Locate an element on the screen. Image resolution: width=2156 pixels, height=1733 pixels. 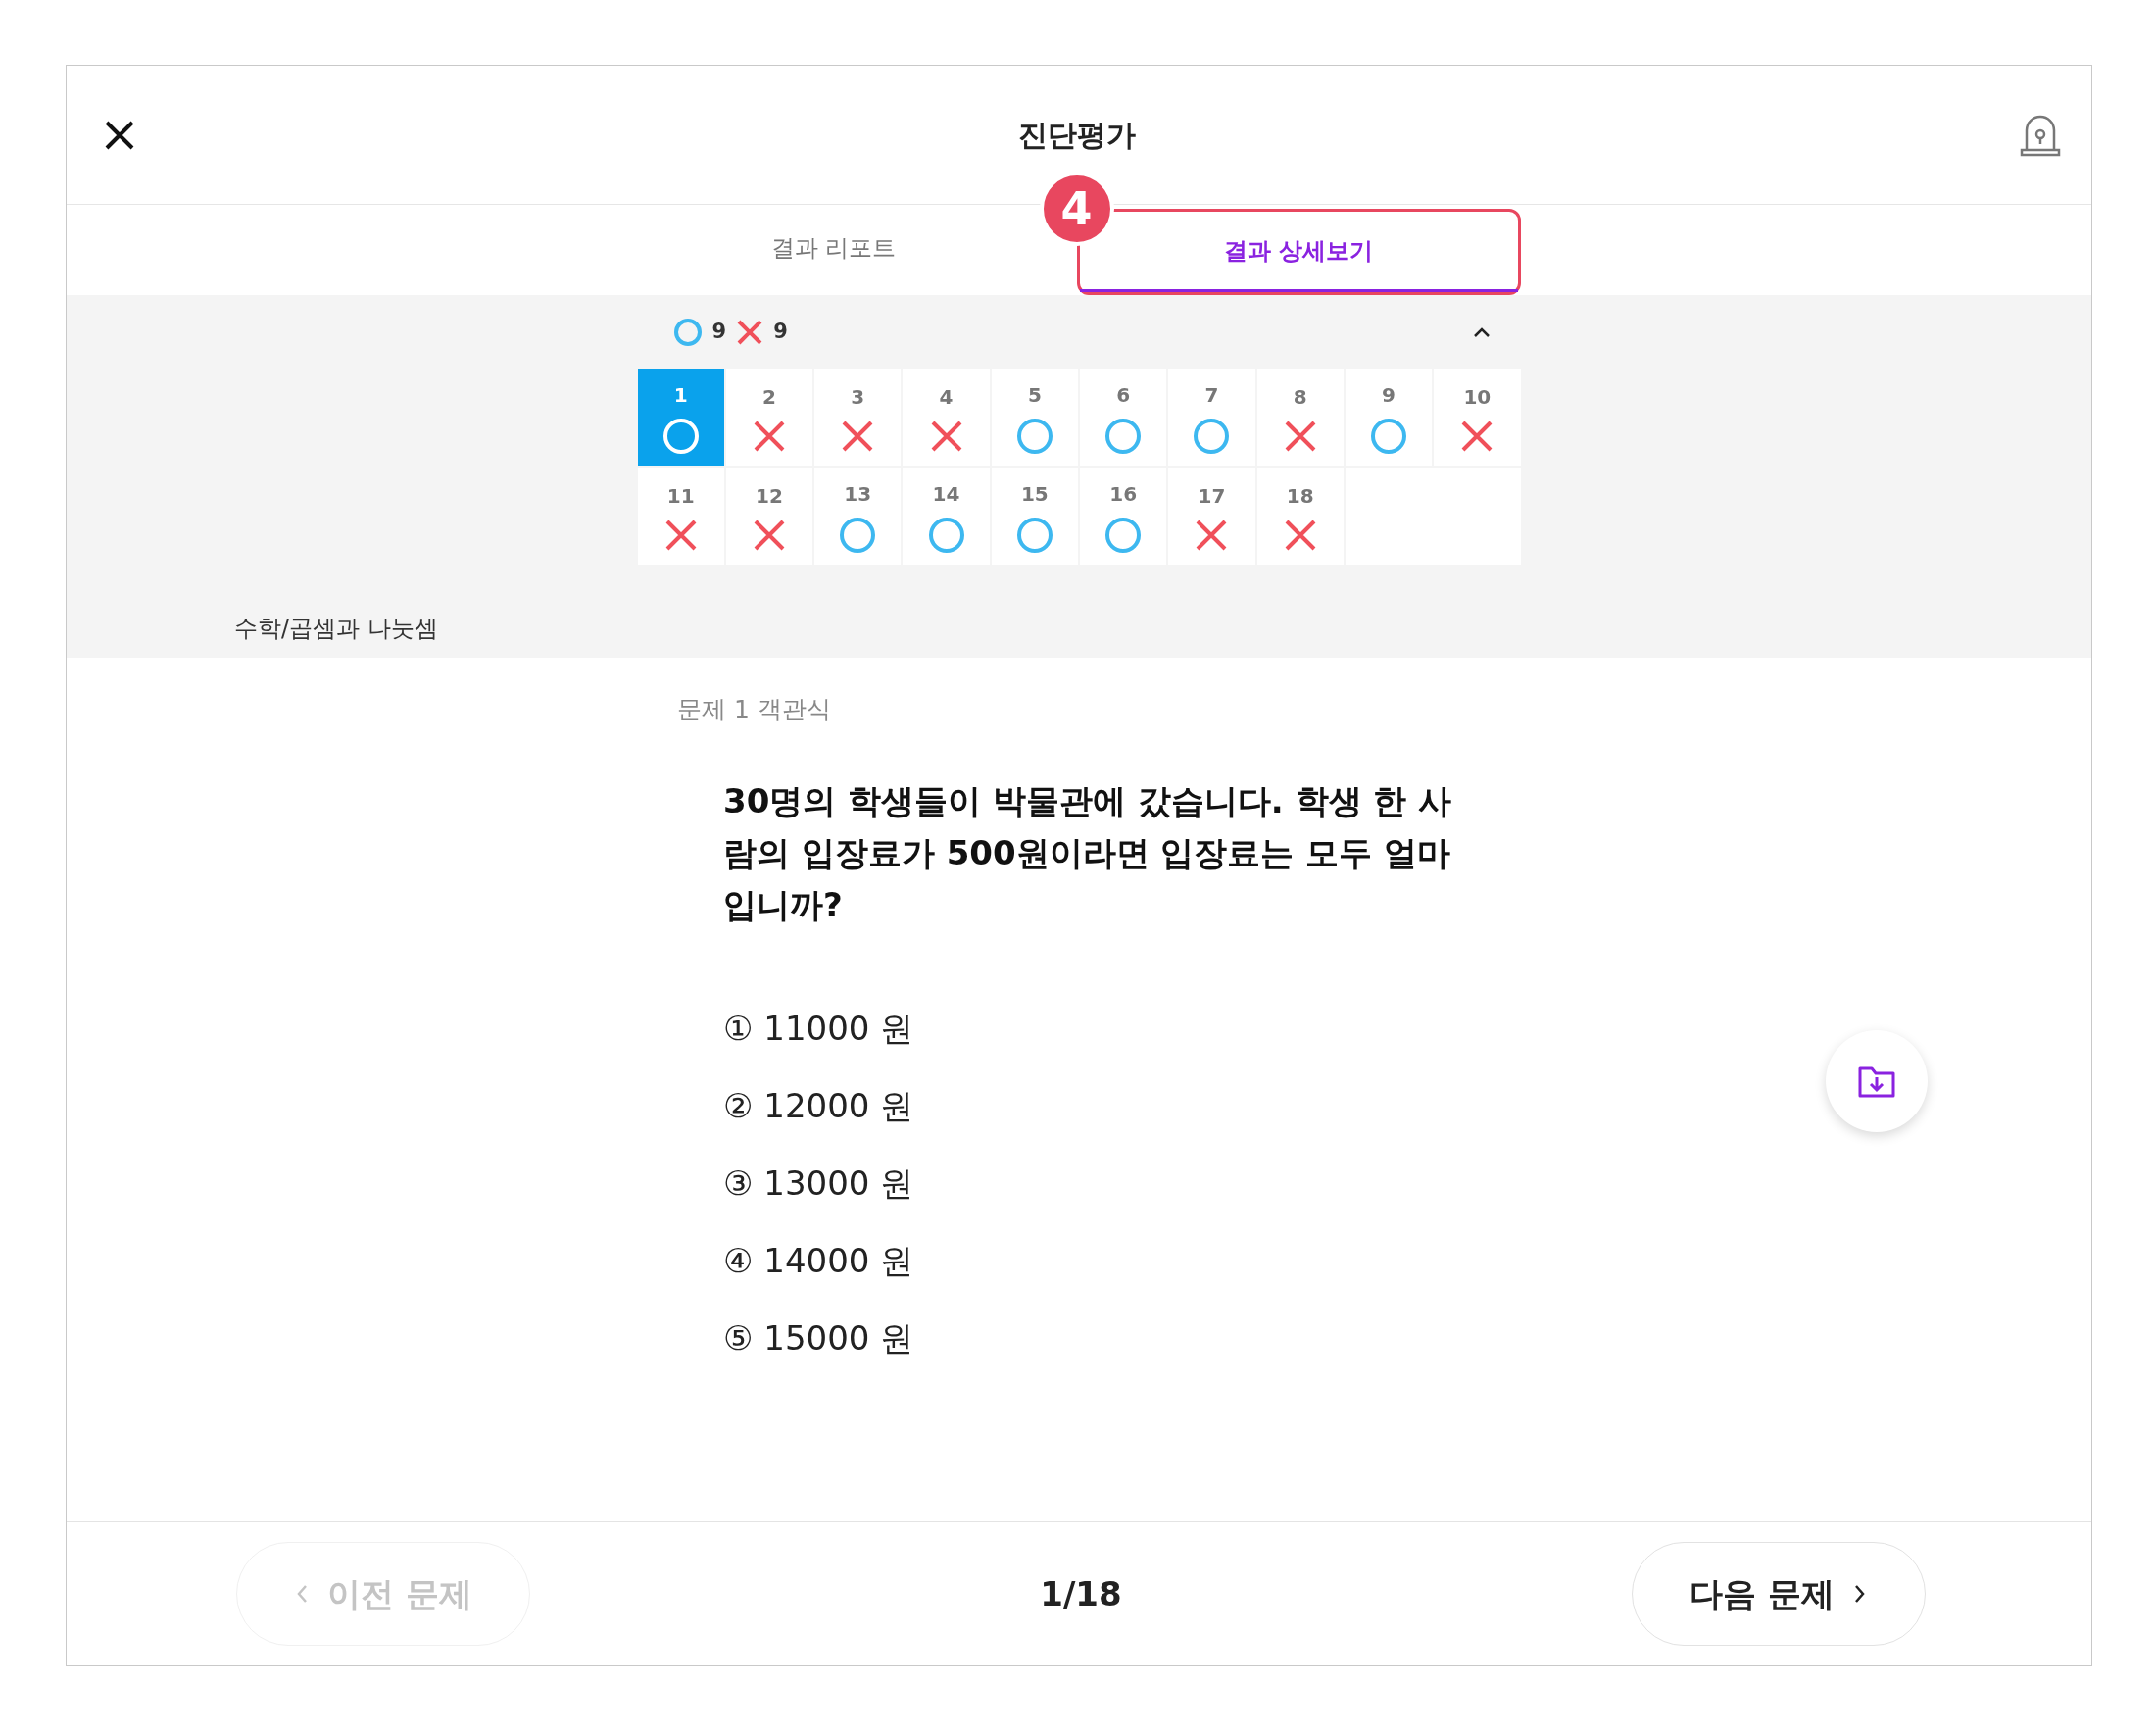
window-title: 진단평가 is located at coordinates (1077, 135).